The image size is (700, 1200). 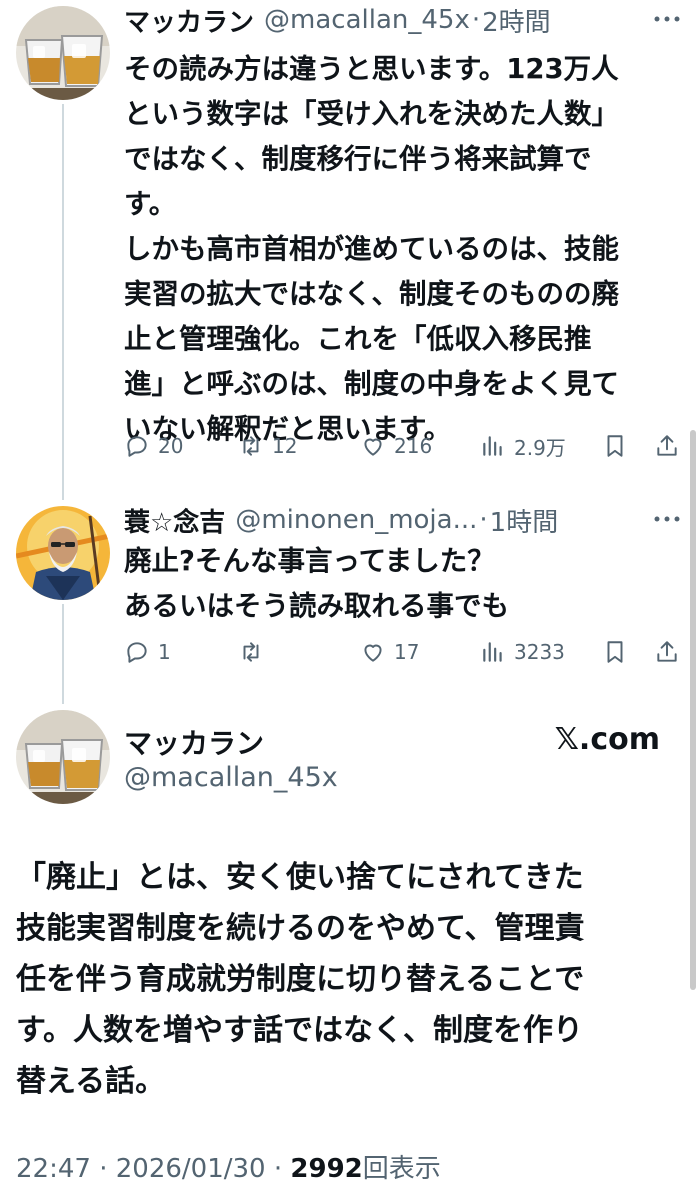 I want to click on like-icon, so click(x=373, y=653).